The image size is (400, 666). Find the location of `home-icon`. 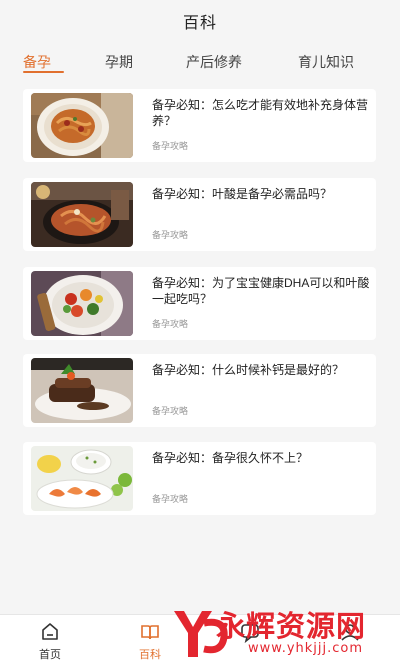

home-icon is located at coordinates (50, 631).